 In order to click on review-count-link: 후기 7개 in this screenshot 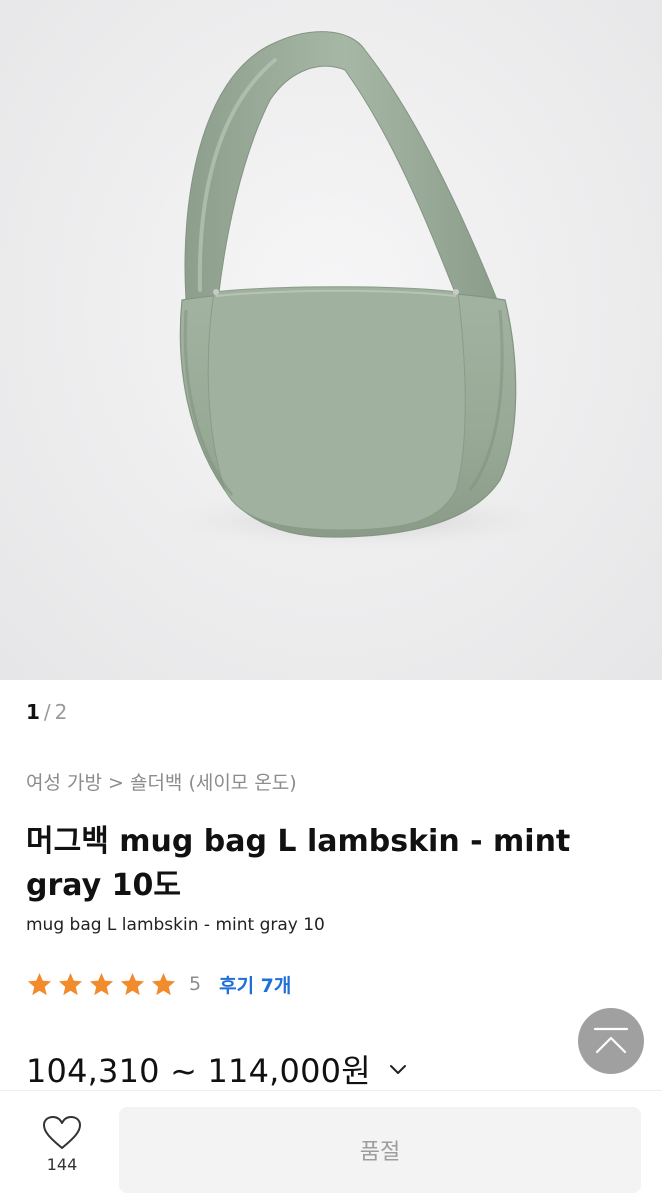, I will do `click(255, 984)`.